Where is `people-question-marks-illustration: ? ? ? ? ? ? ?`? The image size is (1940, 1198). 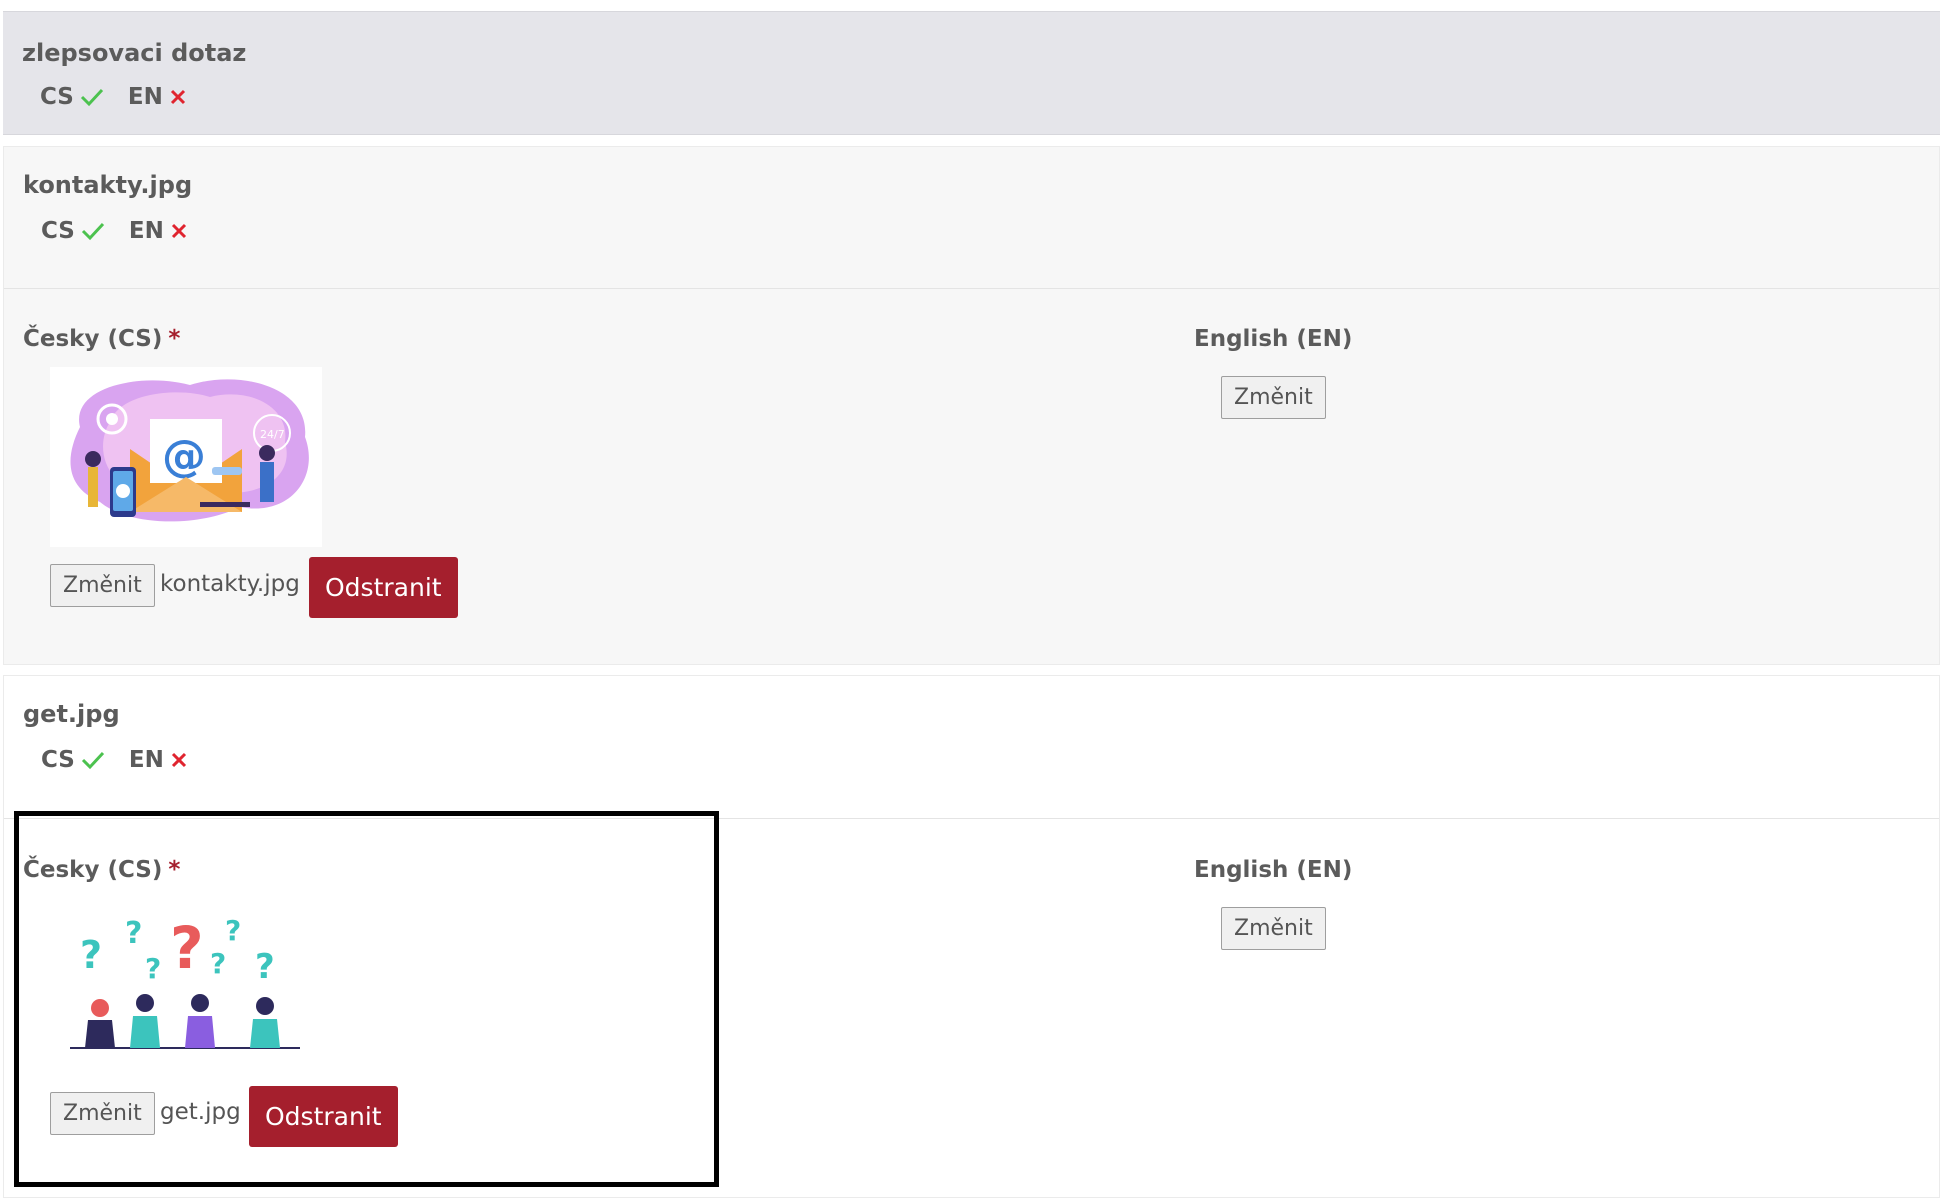
people-question-marks-illustration: ? ? ? ? ? ? ? is located at coordinates (185, 981).